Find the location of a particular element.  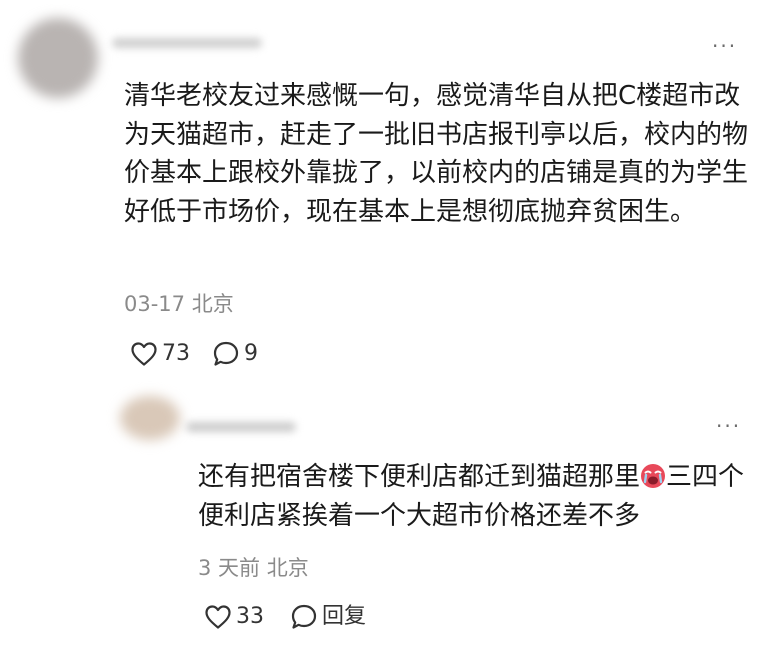

comment-meta: 3 天前 北京 is located at coordinates (253, 568).